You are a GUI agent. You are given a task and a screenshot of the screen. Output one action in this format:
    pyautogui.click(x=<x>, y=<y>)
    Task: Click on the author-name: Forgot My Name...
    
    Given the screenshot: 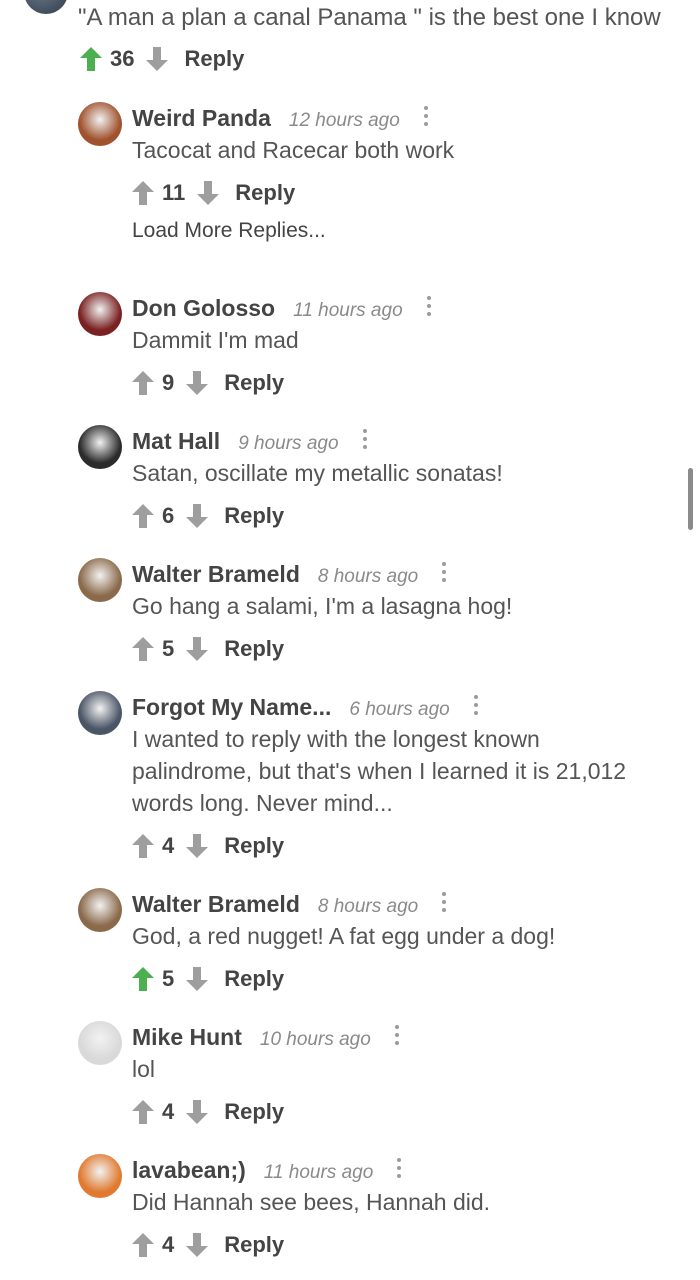 What is the action you would take?
    pyautogui.click(x=231, y=707)
    